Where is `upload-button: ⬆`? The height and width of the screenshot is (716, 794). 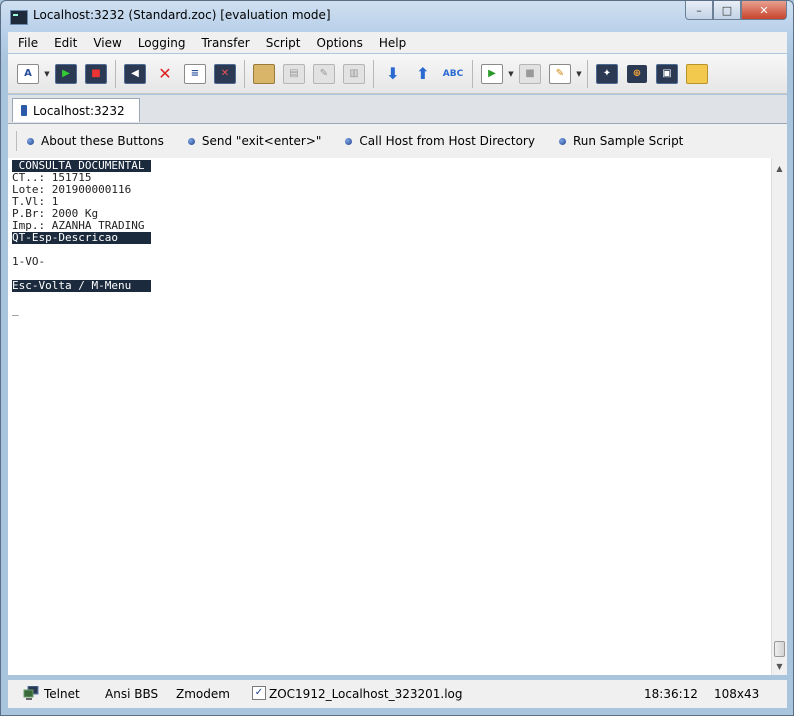
upload-button: ⬆ is located at coordinates (423, 74).